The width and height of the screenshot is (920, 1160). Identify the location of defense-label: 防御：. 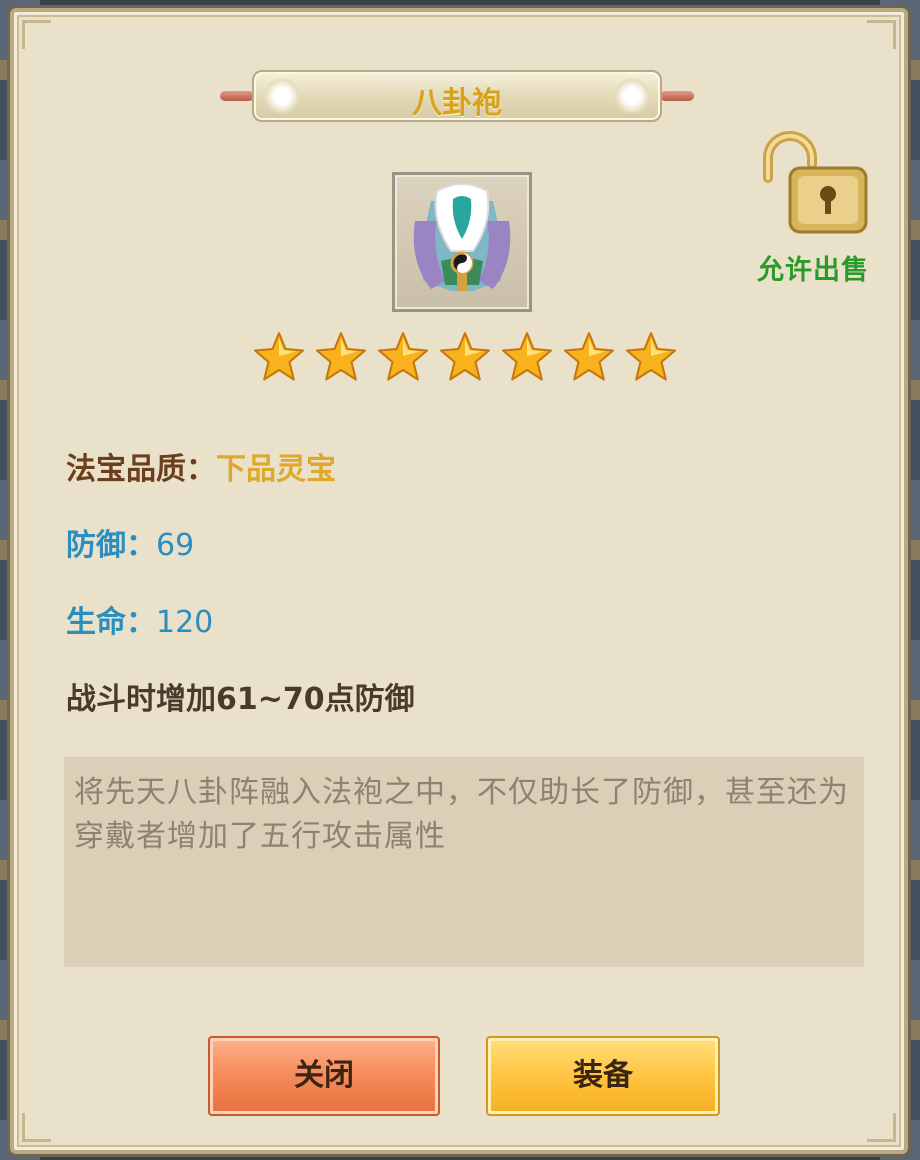
(111, 545).